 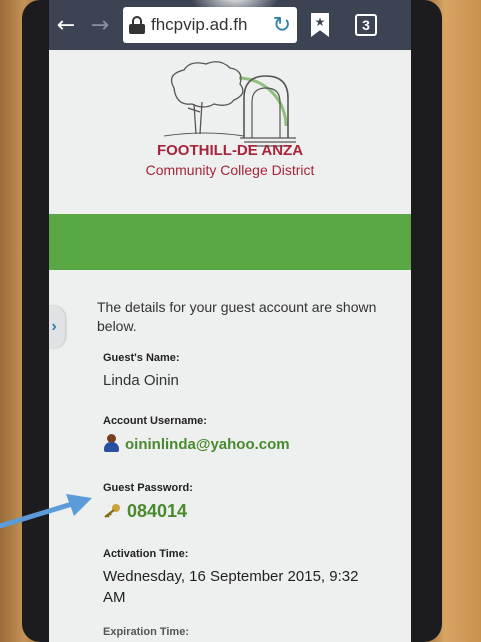 I want to click on tab-count: 3, so click(x=366, y=25).